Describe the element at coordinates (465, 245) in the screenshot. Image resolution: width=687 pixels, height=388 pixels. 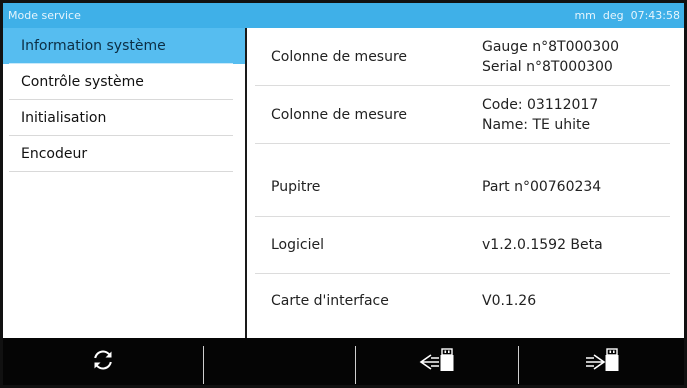
I see `info-row: Logiciel v1.2.0.1592 Beta` at that location.